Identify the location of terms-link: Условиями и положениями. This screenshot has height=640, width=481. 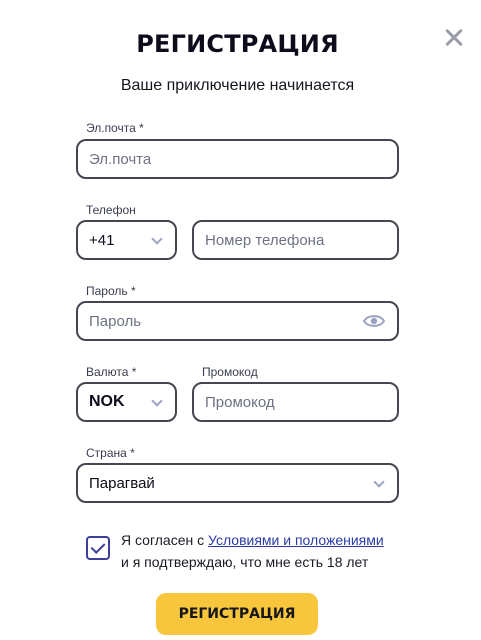
(296, 540).